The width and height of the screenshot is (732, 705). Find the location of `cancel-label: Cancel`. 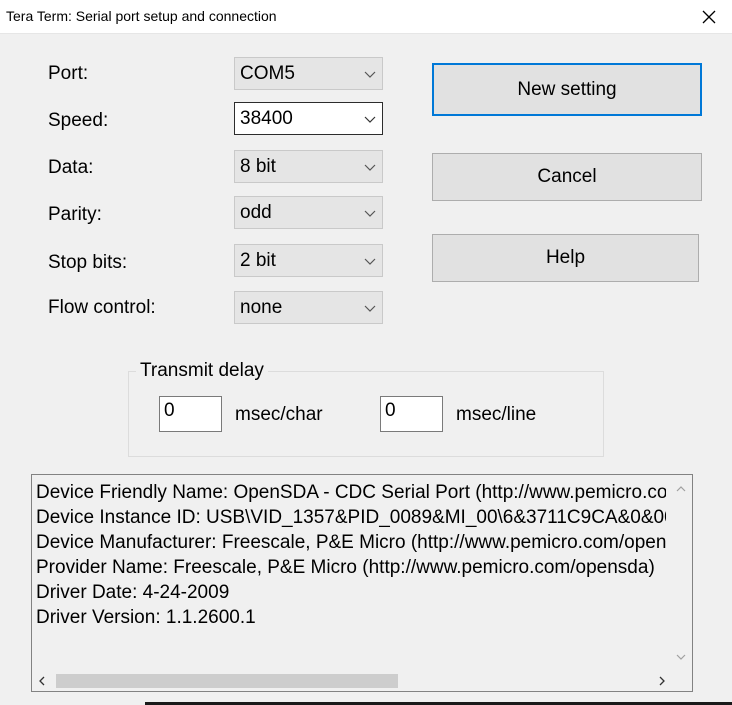

cancel-label: Cancel is located at coordinates (567, 176).